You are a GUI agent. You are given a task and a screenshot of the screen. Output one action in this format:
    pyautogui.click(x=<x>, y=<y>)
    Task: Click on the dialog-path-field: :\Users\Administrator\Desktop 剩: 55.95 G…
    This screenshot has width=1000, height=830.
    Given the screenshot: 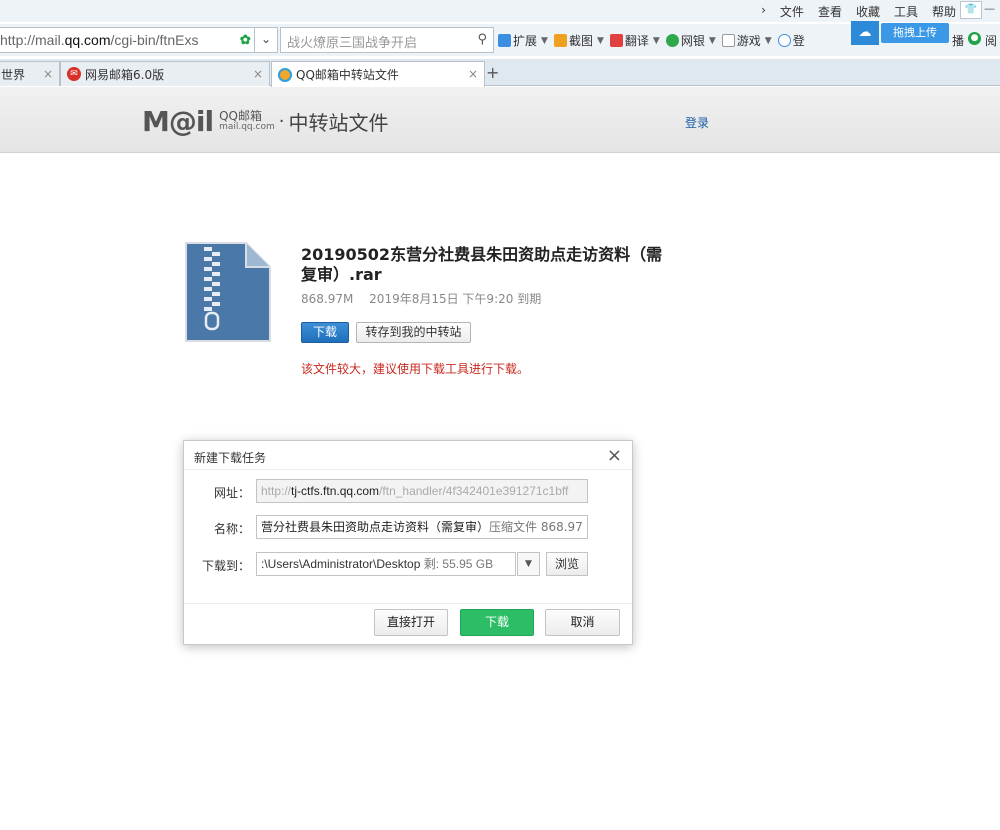 What is the action you would take?
    pyautogui.click(x=386, y=564)
    